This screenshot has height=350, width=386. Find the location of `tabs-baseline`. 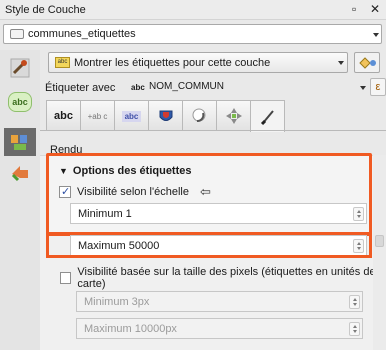

tabs-baseline is located at coordinates (213, 130).